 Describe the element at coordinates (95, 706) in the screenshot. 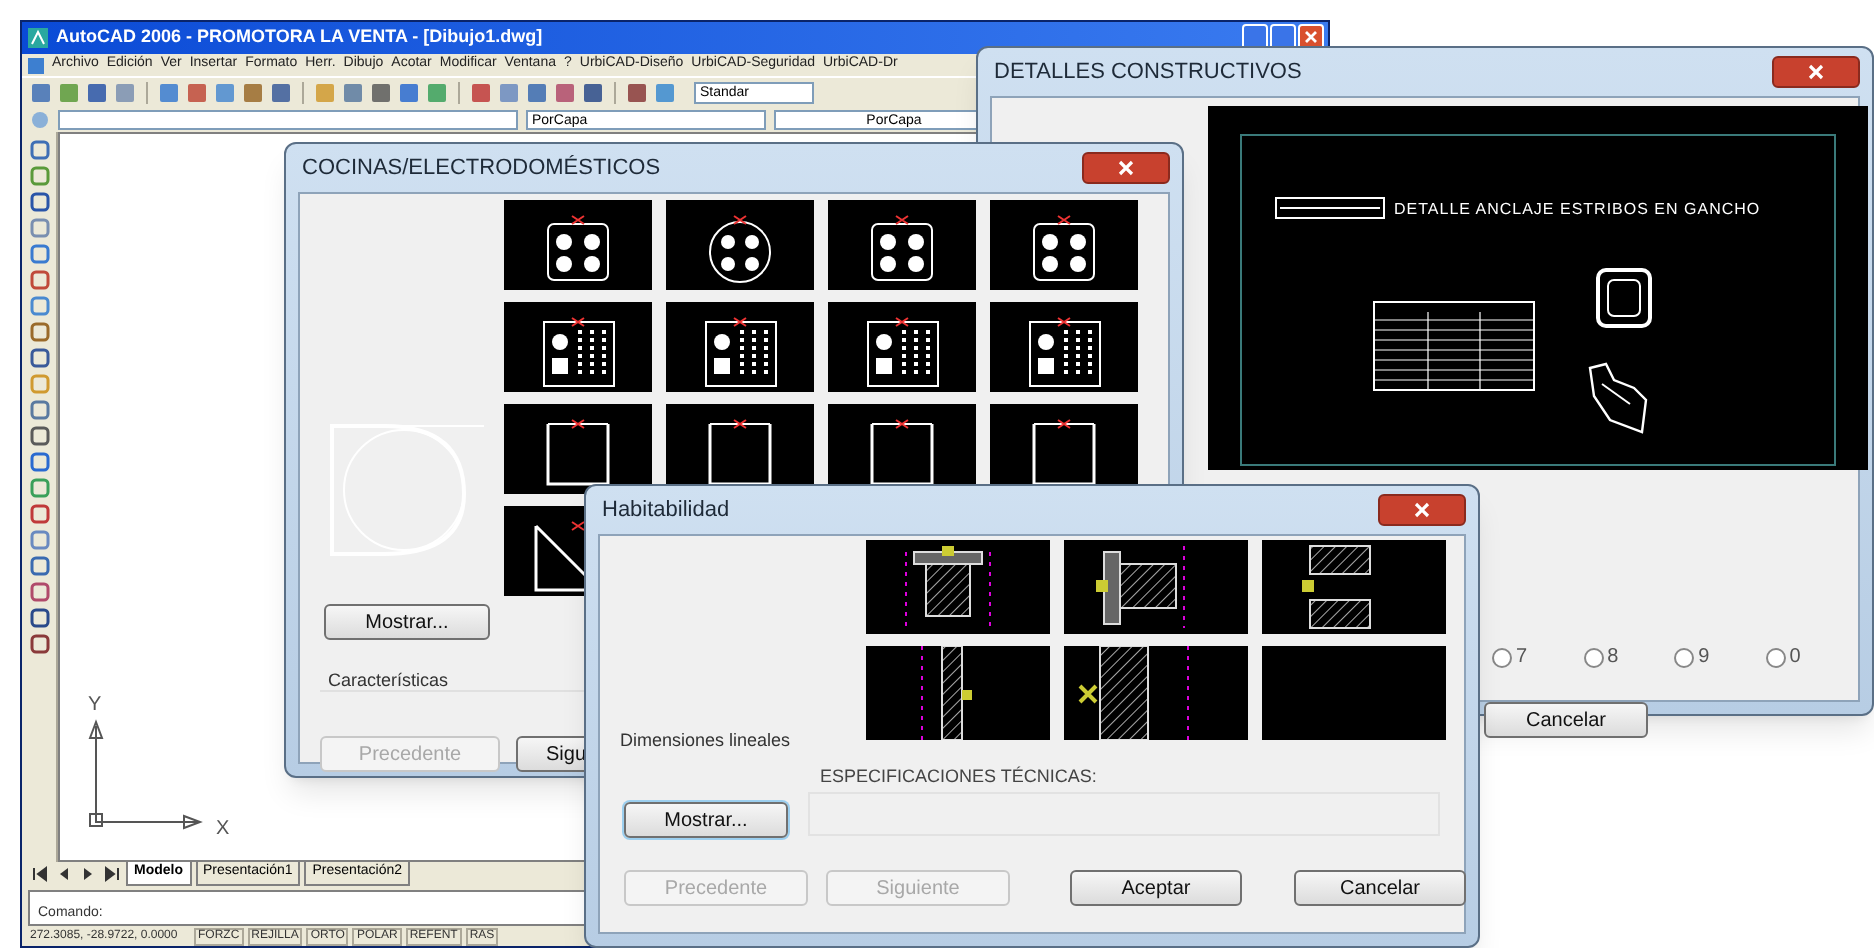

I see `axis-label: Y` at that location.